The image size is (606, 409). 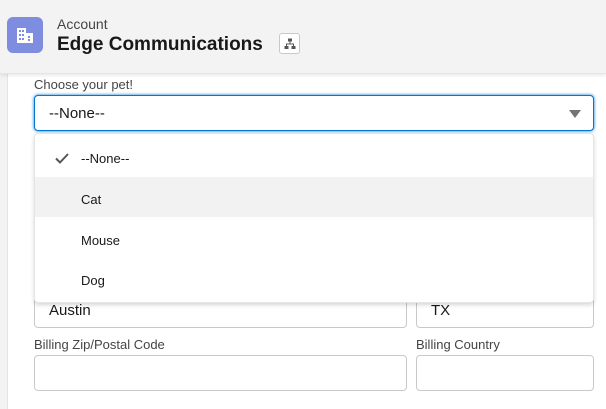 I want to click on pet-field-label: Choose your pet!, so click(x=84, y=84).